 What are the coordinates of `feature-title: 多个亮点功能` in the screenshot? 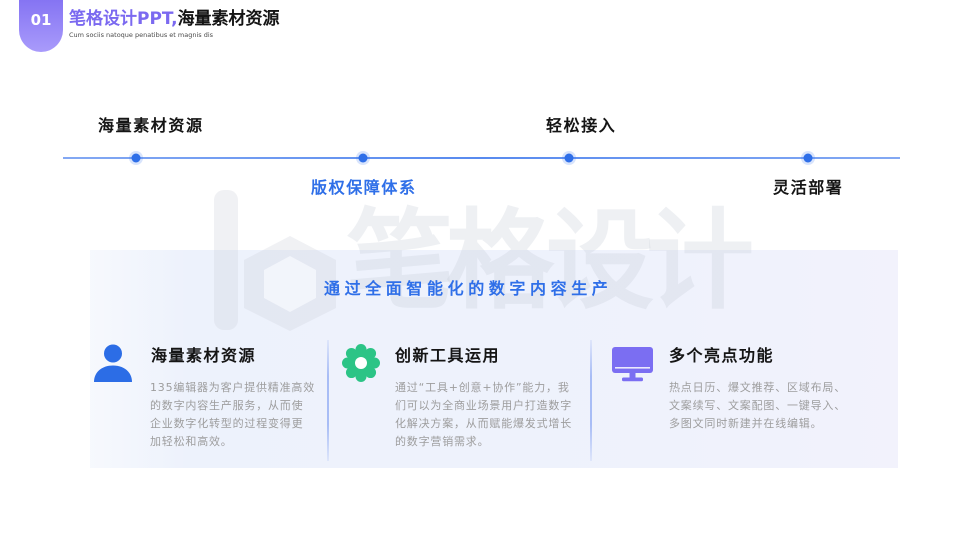 It's located at (722, 355).